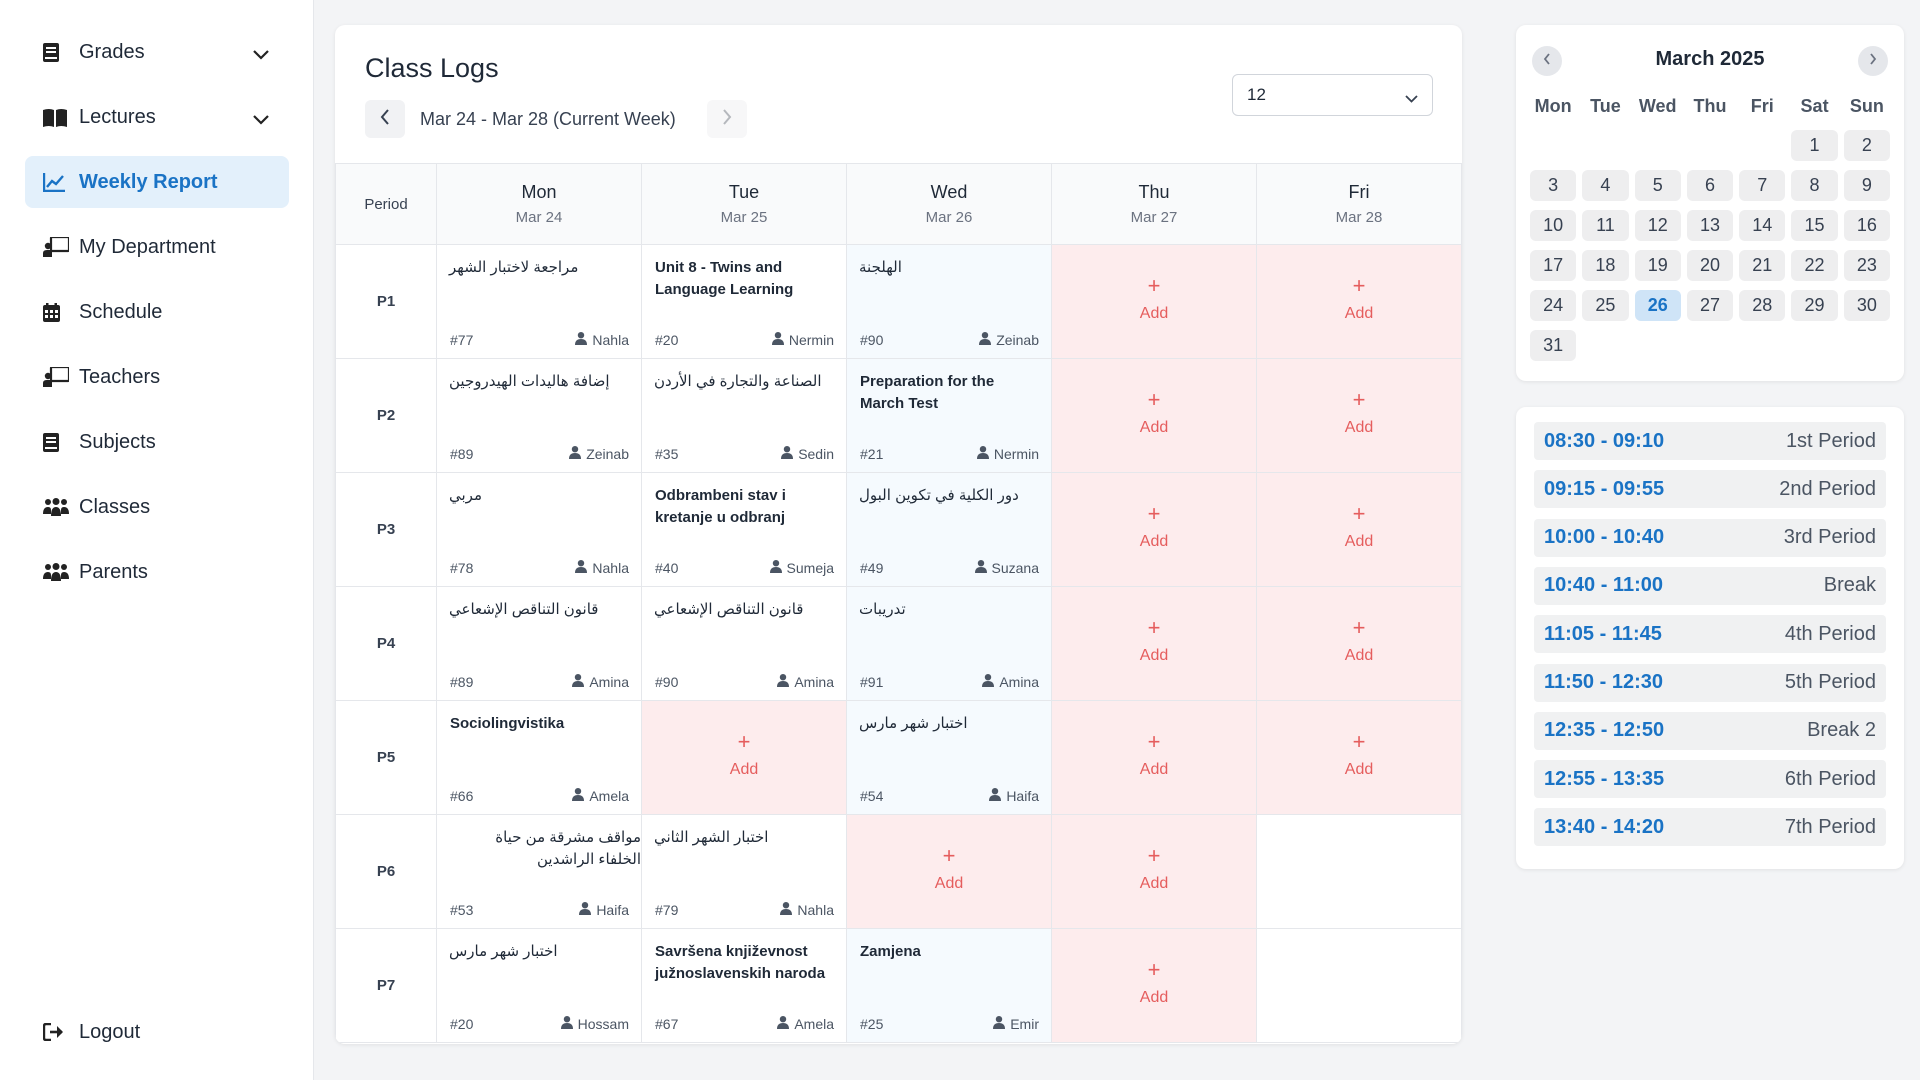 The image size is (1920, 1080). Describe the element at coordinates (1605, 305) in the screenshot. I see `calendar-day: 25` at that location.